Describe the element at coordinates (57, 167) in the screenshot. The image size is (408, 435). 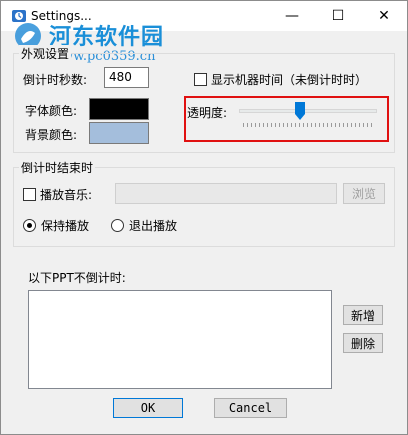
I see `on-finish-group-label: 倒计时结束时` at that location.